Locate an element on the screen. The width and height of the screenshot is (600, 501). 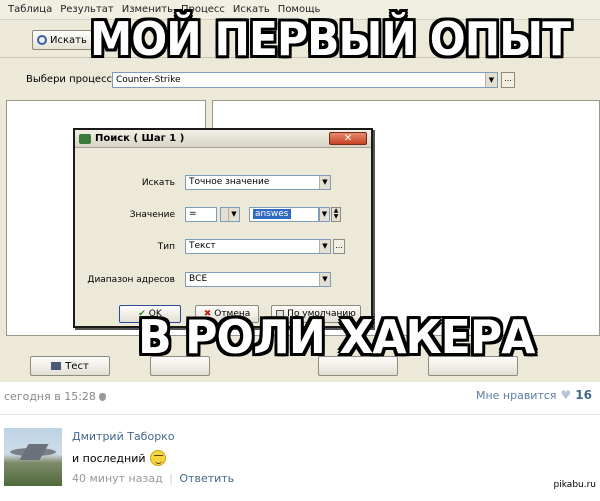
dialog-title: Поиск ( Шаг 1 ) is located at coordinates (140, 138).